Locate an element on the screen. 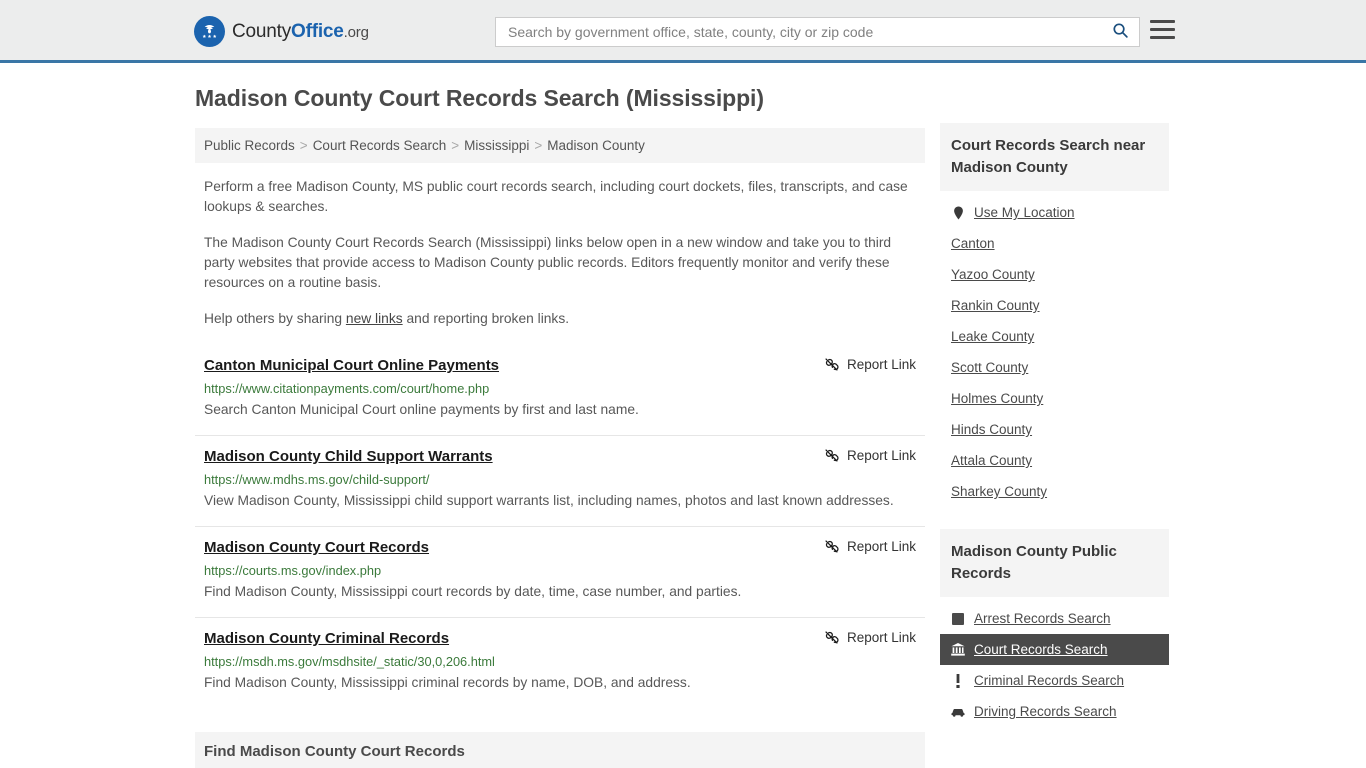  sidebar-item-leake-county: Leake County is located at coordinates (1054, 336).